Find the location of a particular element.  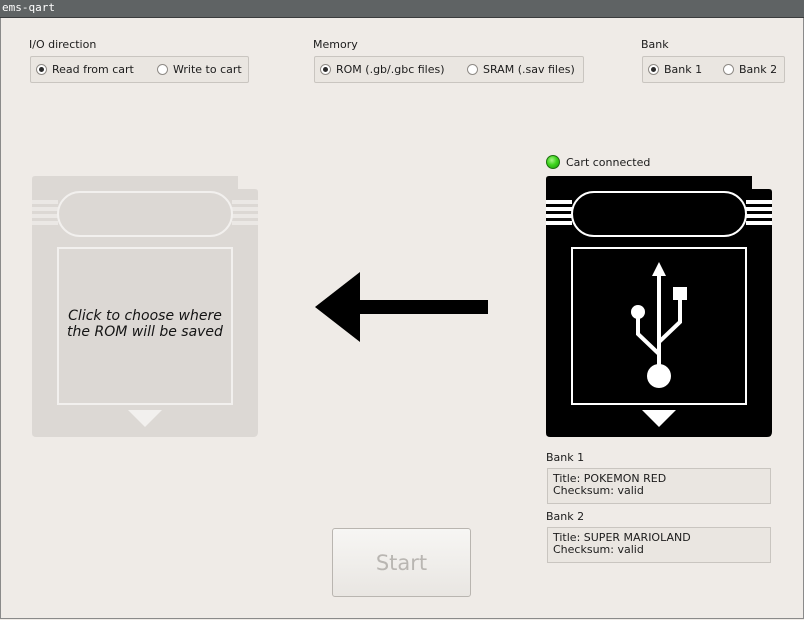

sram-label: SRAM (.sav files) is located at coordinates (529, 69).